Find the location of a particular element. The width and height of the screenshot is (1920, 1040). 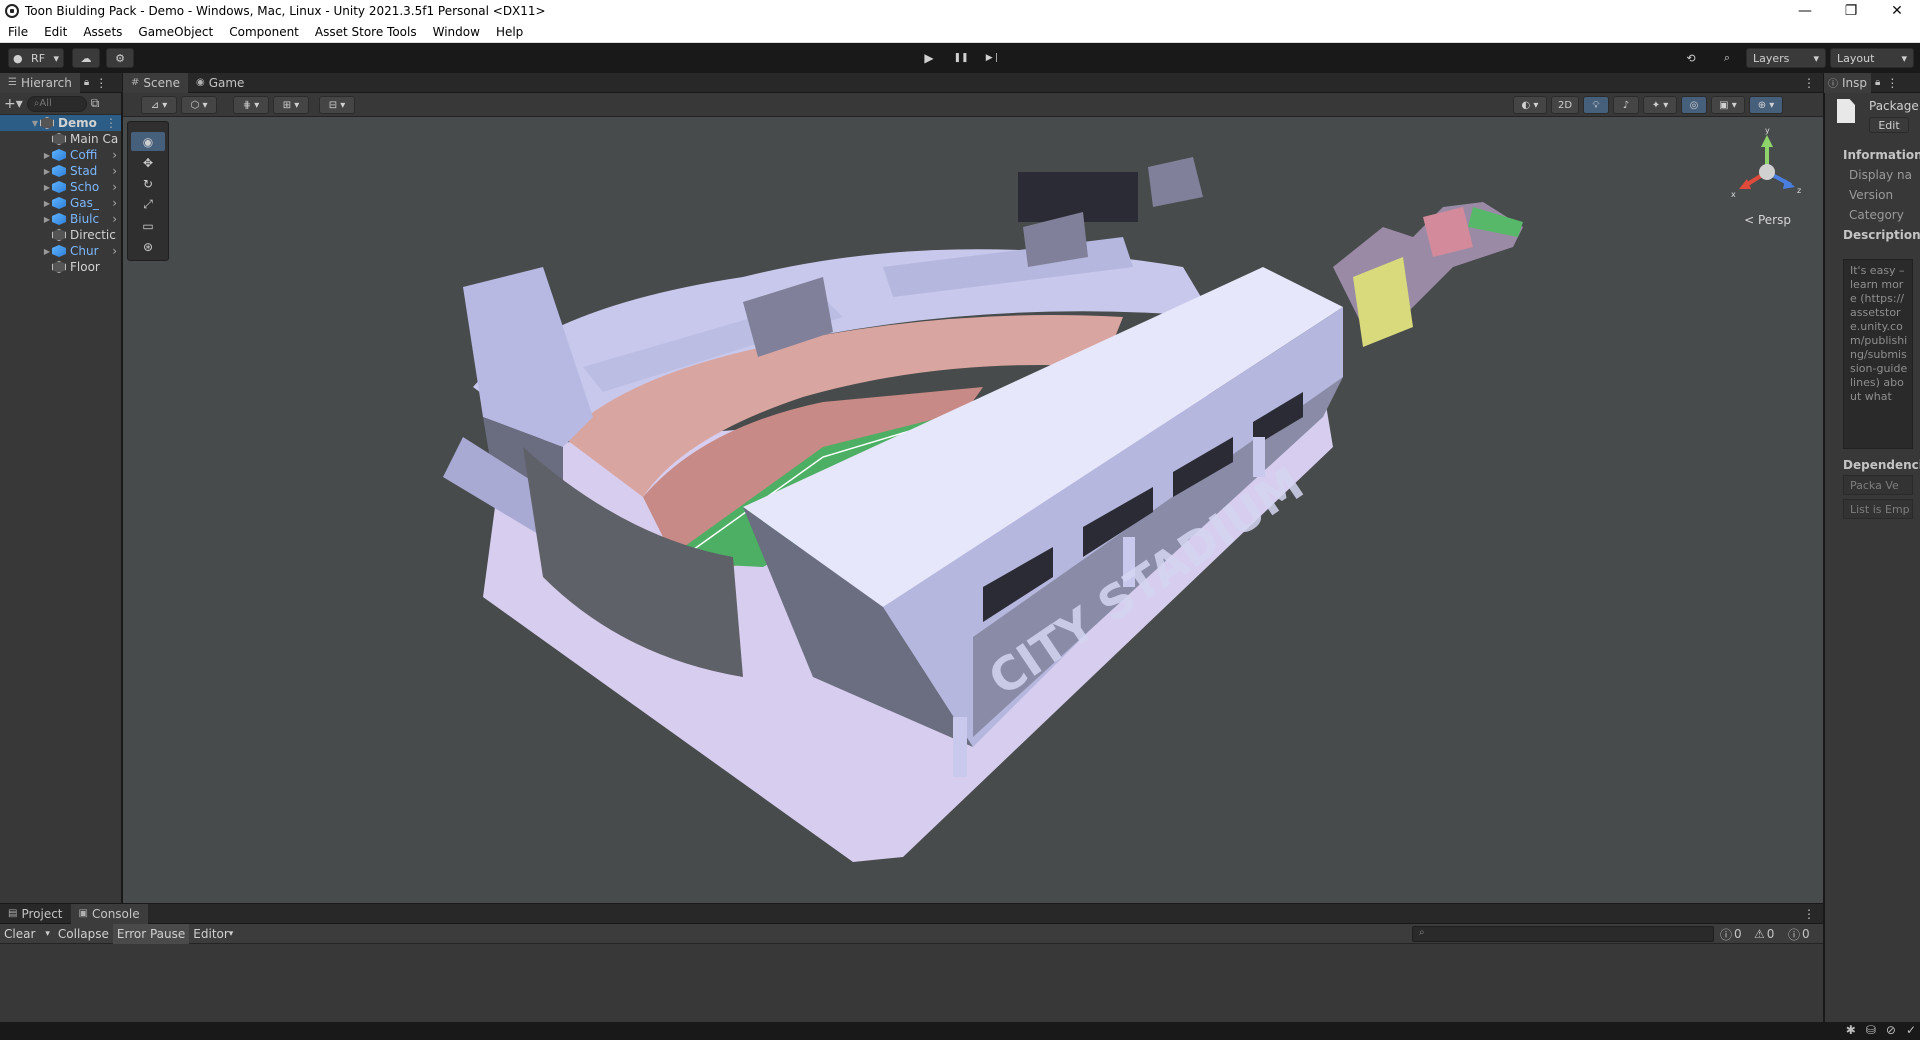

error-count-toggle: ⓘ 0 is located at coordinates (1799, 934).